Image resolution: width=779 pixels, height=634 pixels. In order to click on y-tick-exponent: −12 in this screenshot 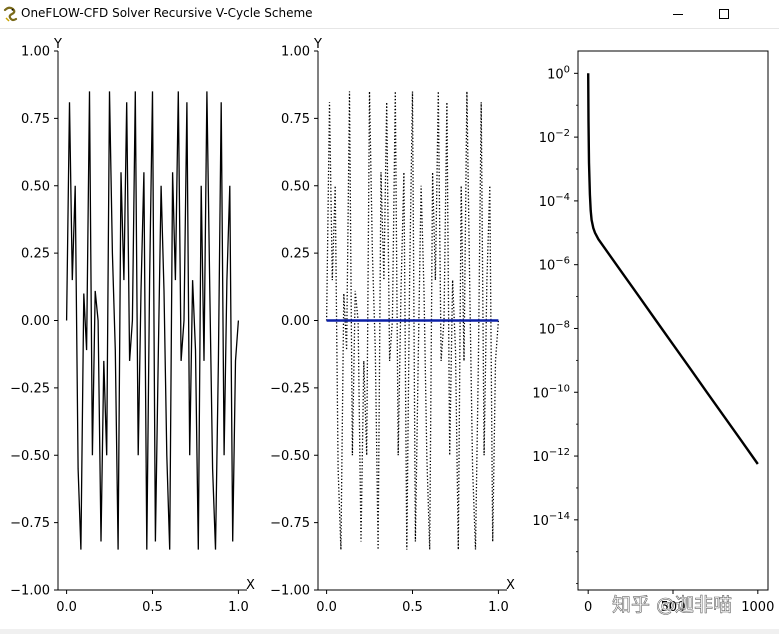, I will do `click(559, 452)`.